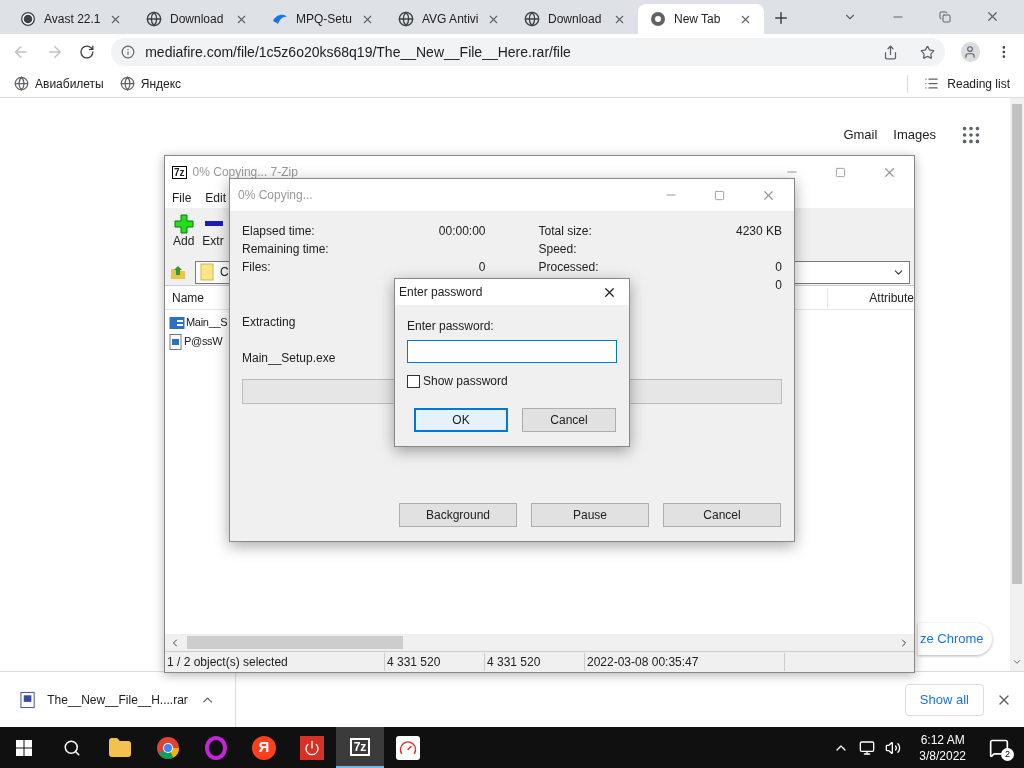 The height and width of the screenshot is (768, 1024). Describe the element at coordinates (450, 326) in the screenshot. I see `field-label: Enter password:` at that location.